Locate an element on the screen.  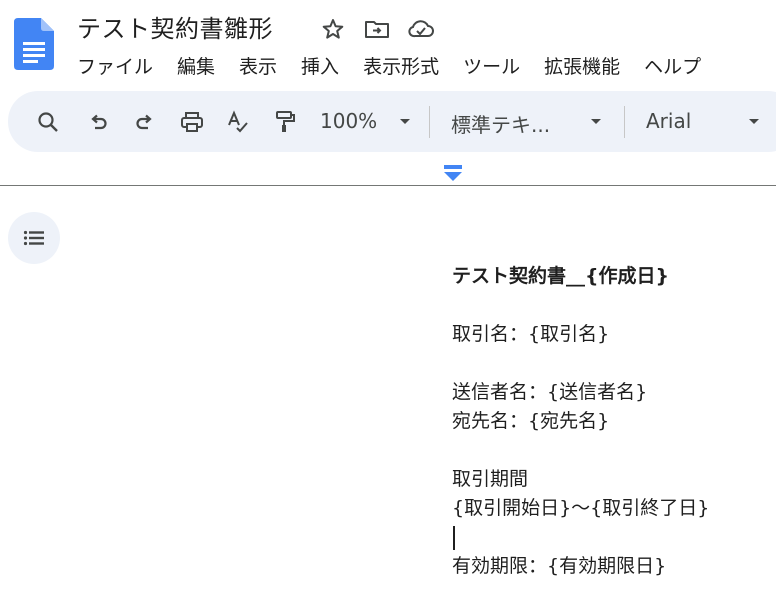
indent-marker-icon is located at coordinates (453, 174).